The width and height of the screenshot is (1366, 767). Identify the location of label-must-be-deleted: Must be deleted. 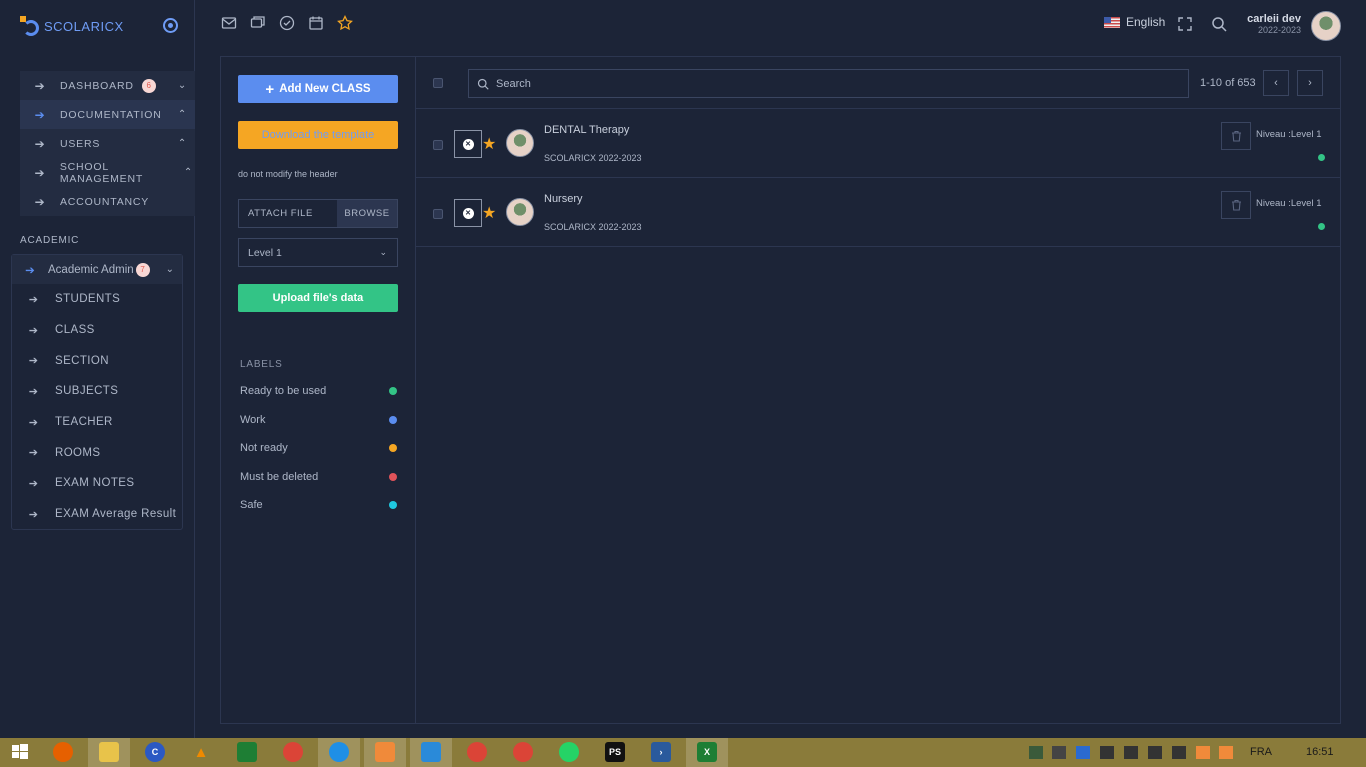
(318, 477).